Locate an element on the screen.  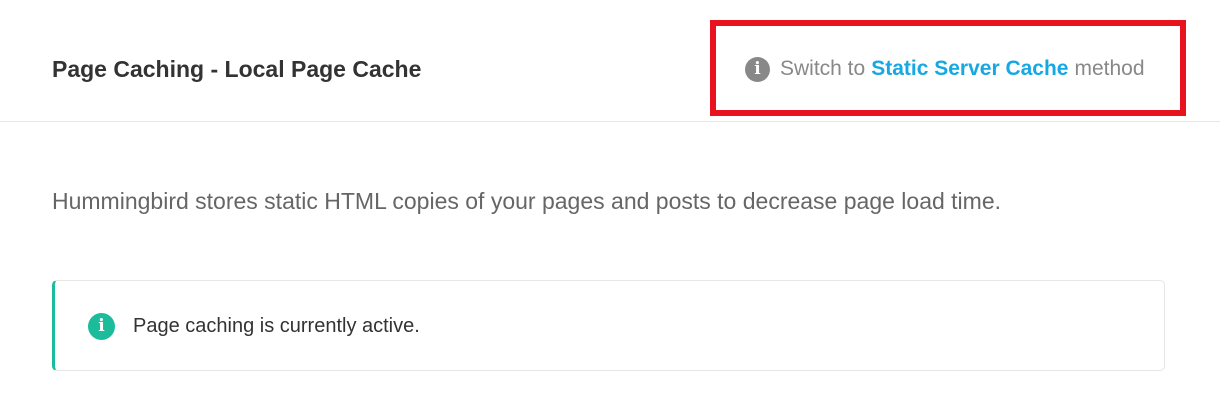
switch-suffix-text: method is located at coordinates (1109, 68).